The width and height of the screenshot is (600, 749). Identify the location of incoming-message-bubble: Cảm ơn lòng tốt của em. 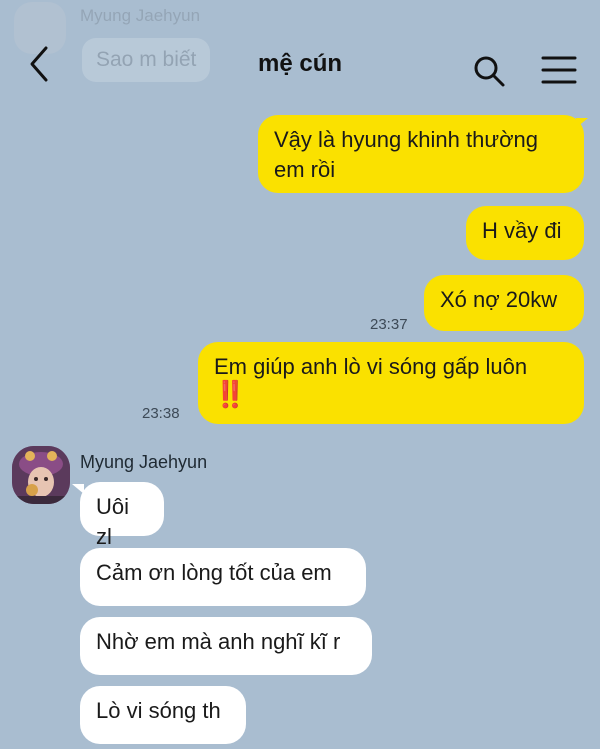
(223, 577).